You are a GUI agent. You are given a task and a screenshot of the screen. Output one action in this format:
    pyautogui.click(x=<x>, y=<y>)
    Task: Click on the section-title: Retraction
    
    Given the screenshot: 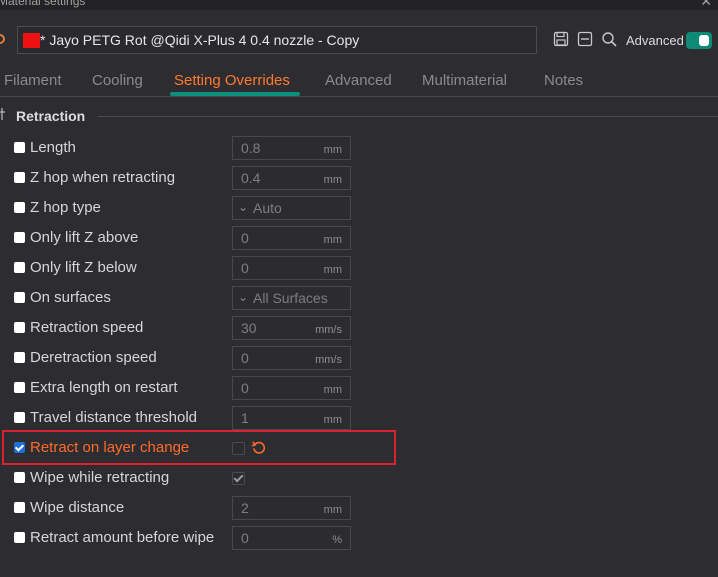 What is the action you would take?
    pyautogui.click(x=51, y=116)
    